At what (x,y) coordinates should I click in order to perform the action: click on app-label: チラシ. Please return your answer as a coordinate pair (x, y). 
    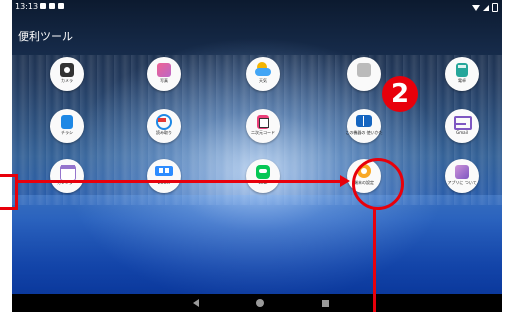
    Looking at the image, I should click on (67, 132).